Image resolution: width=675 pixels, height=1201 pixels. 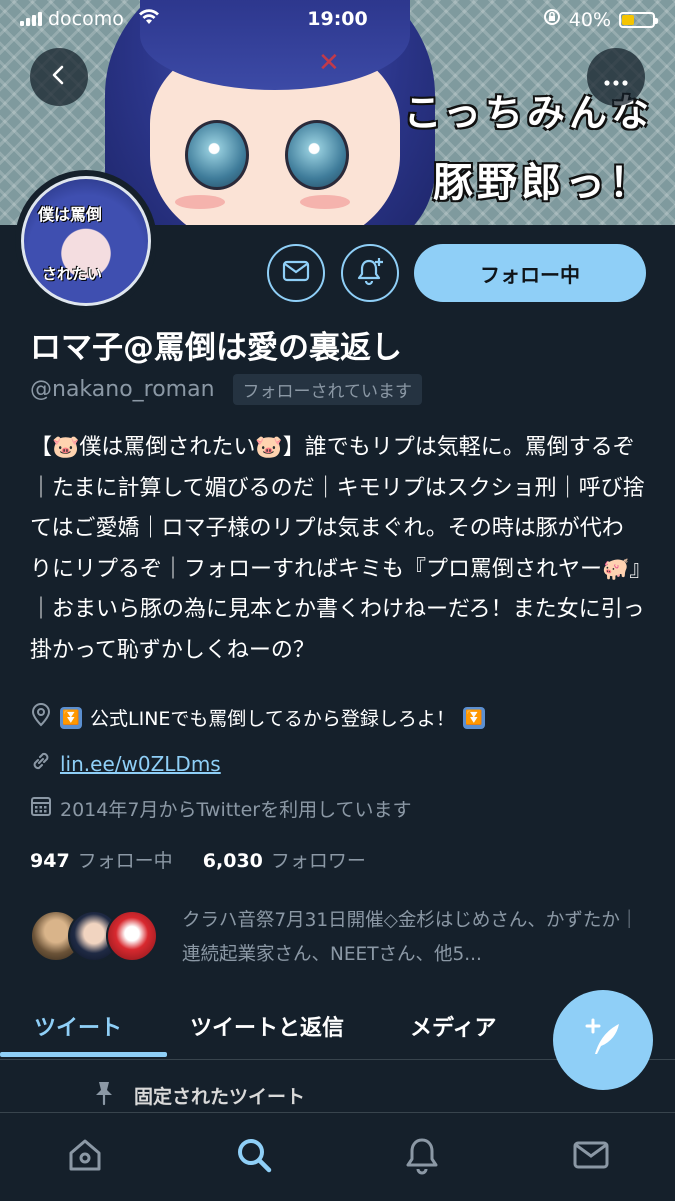 I want to click on joined-row: 2014年7月からTwitterを利用しています, so click(x=221, y=808).